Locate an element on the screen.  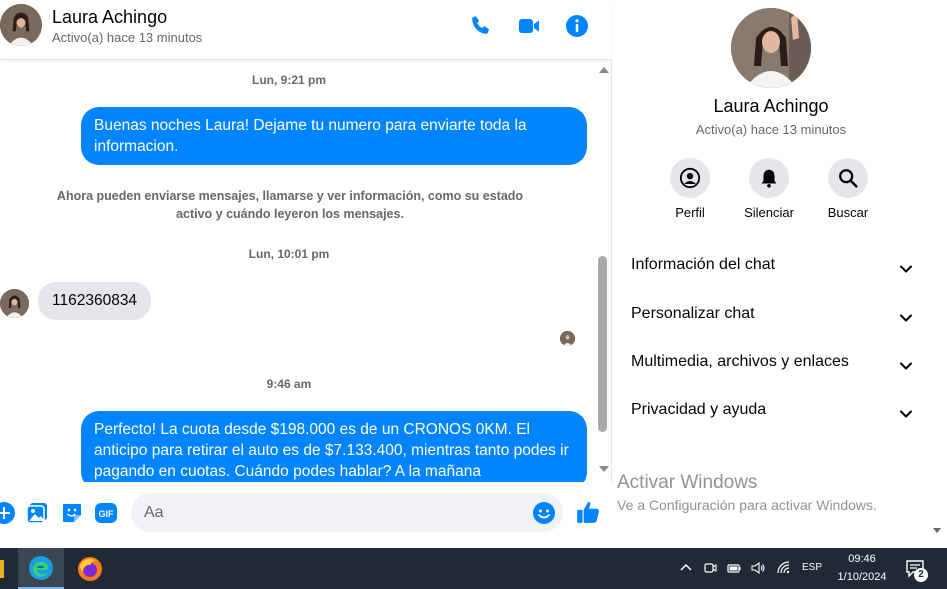
mute-button: Silenciar is located at coordinates (769, 189).